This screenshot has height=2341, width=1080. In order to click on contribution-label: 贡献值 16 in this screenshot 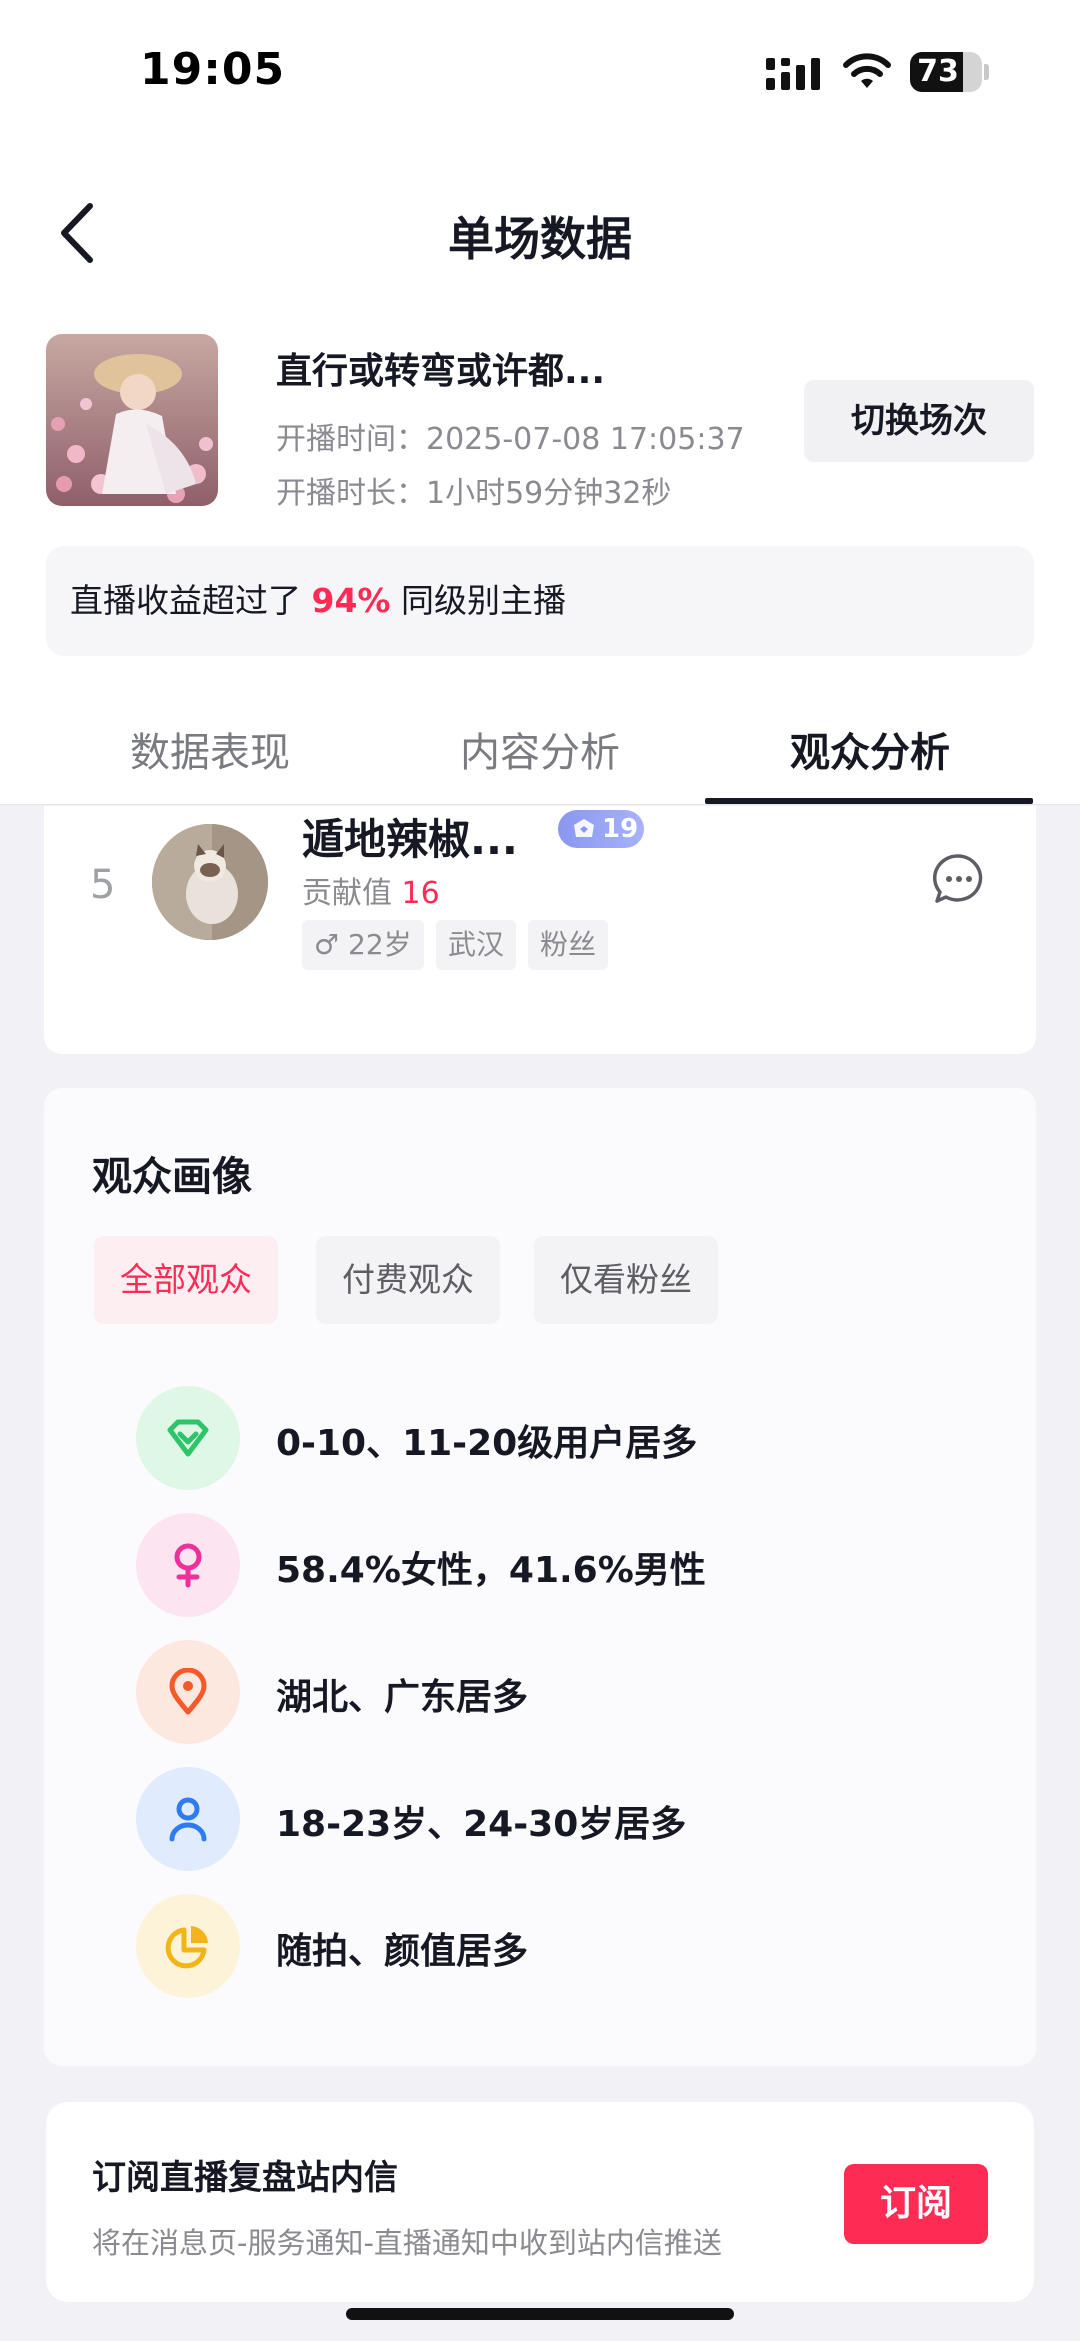, I will do `click(371, 890)`.